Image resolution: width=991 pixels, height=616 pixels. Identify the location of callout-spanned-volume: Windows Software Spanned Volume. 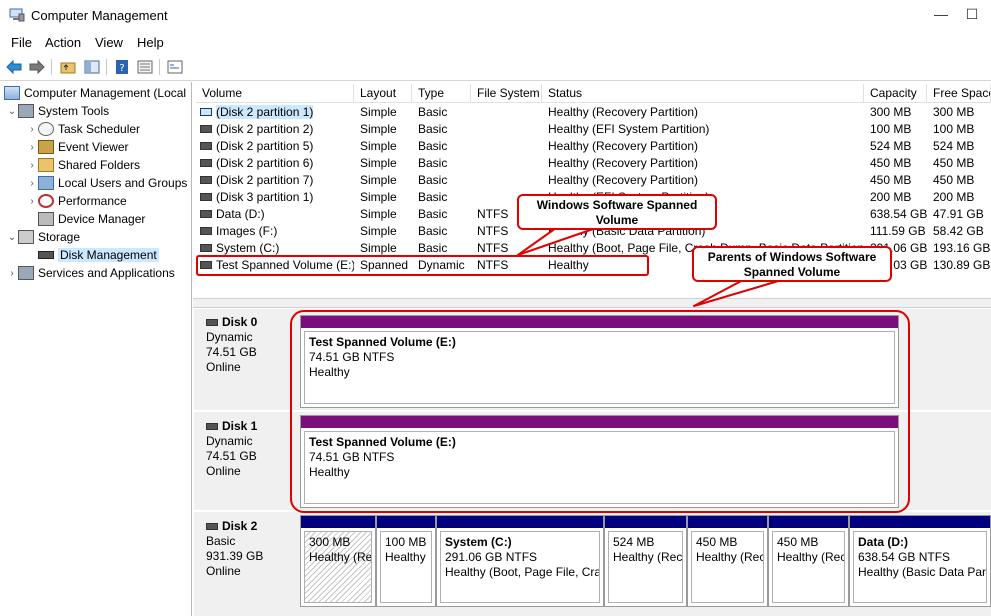
(617, 212).